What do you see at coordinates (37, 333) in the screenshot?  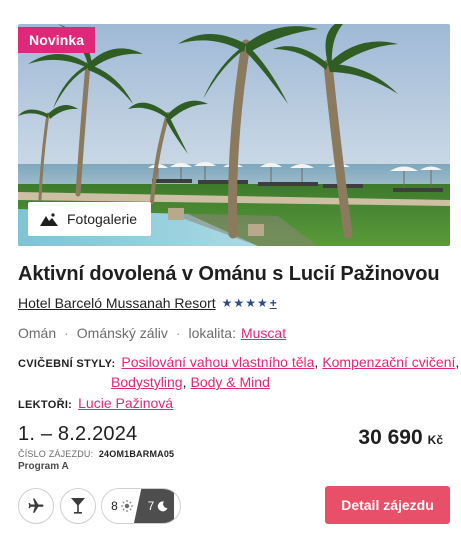 I see `country: Omán` at bounding box center [37, 333].